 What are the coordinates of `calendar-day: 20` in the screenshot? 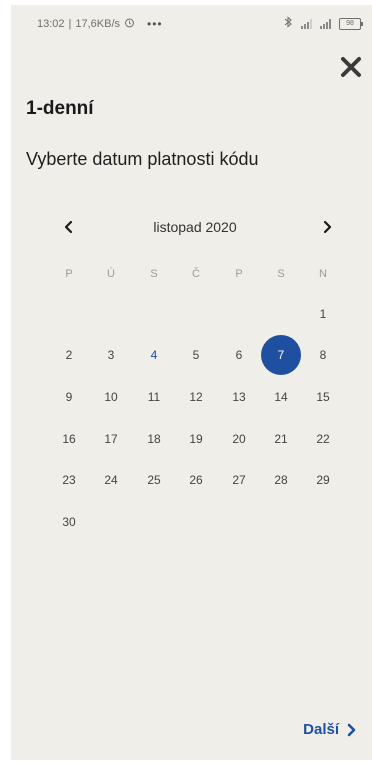 It's located at (239, 439).